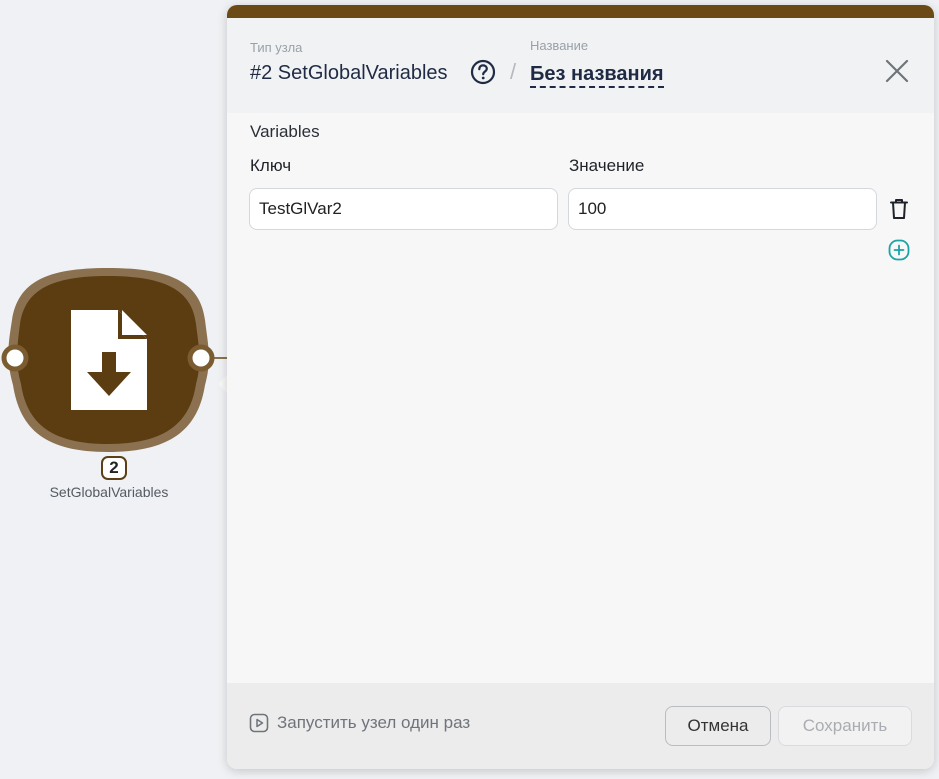 The height and width of the screenshot is (779, 939). Describe the element at coordinates (718, 726) in the screenshot. I see `cancel-button: Отмена` at that location.